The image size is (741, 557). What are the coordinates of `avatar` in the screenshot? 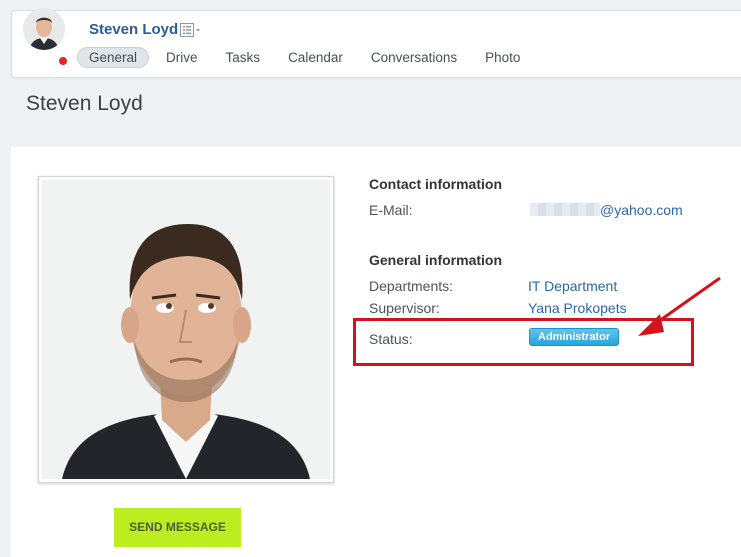 It's located at (44, 29).